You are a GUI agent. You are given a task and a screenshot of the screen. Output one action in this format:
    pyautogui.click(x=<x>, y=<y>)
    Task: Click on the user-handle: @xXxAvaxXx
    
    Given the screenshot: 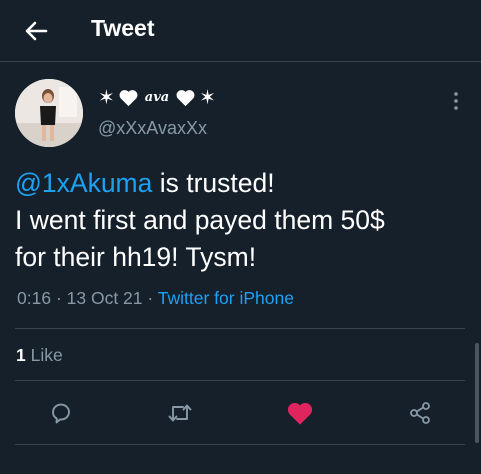 What is the action you would take?
    pyautogui.click(x=152, y=128)
    